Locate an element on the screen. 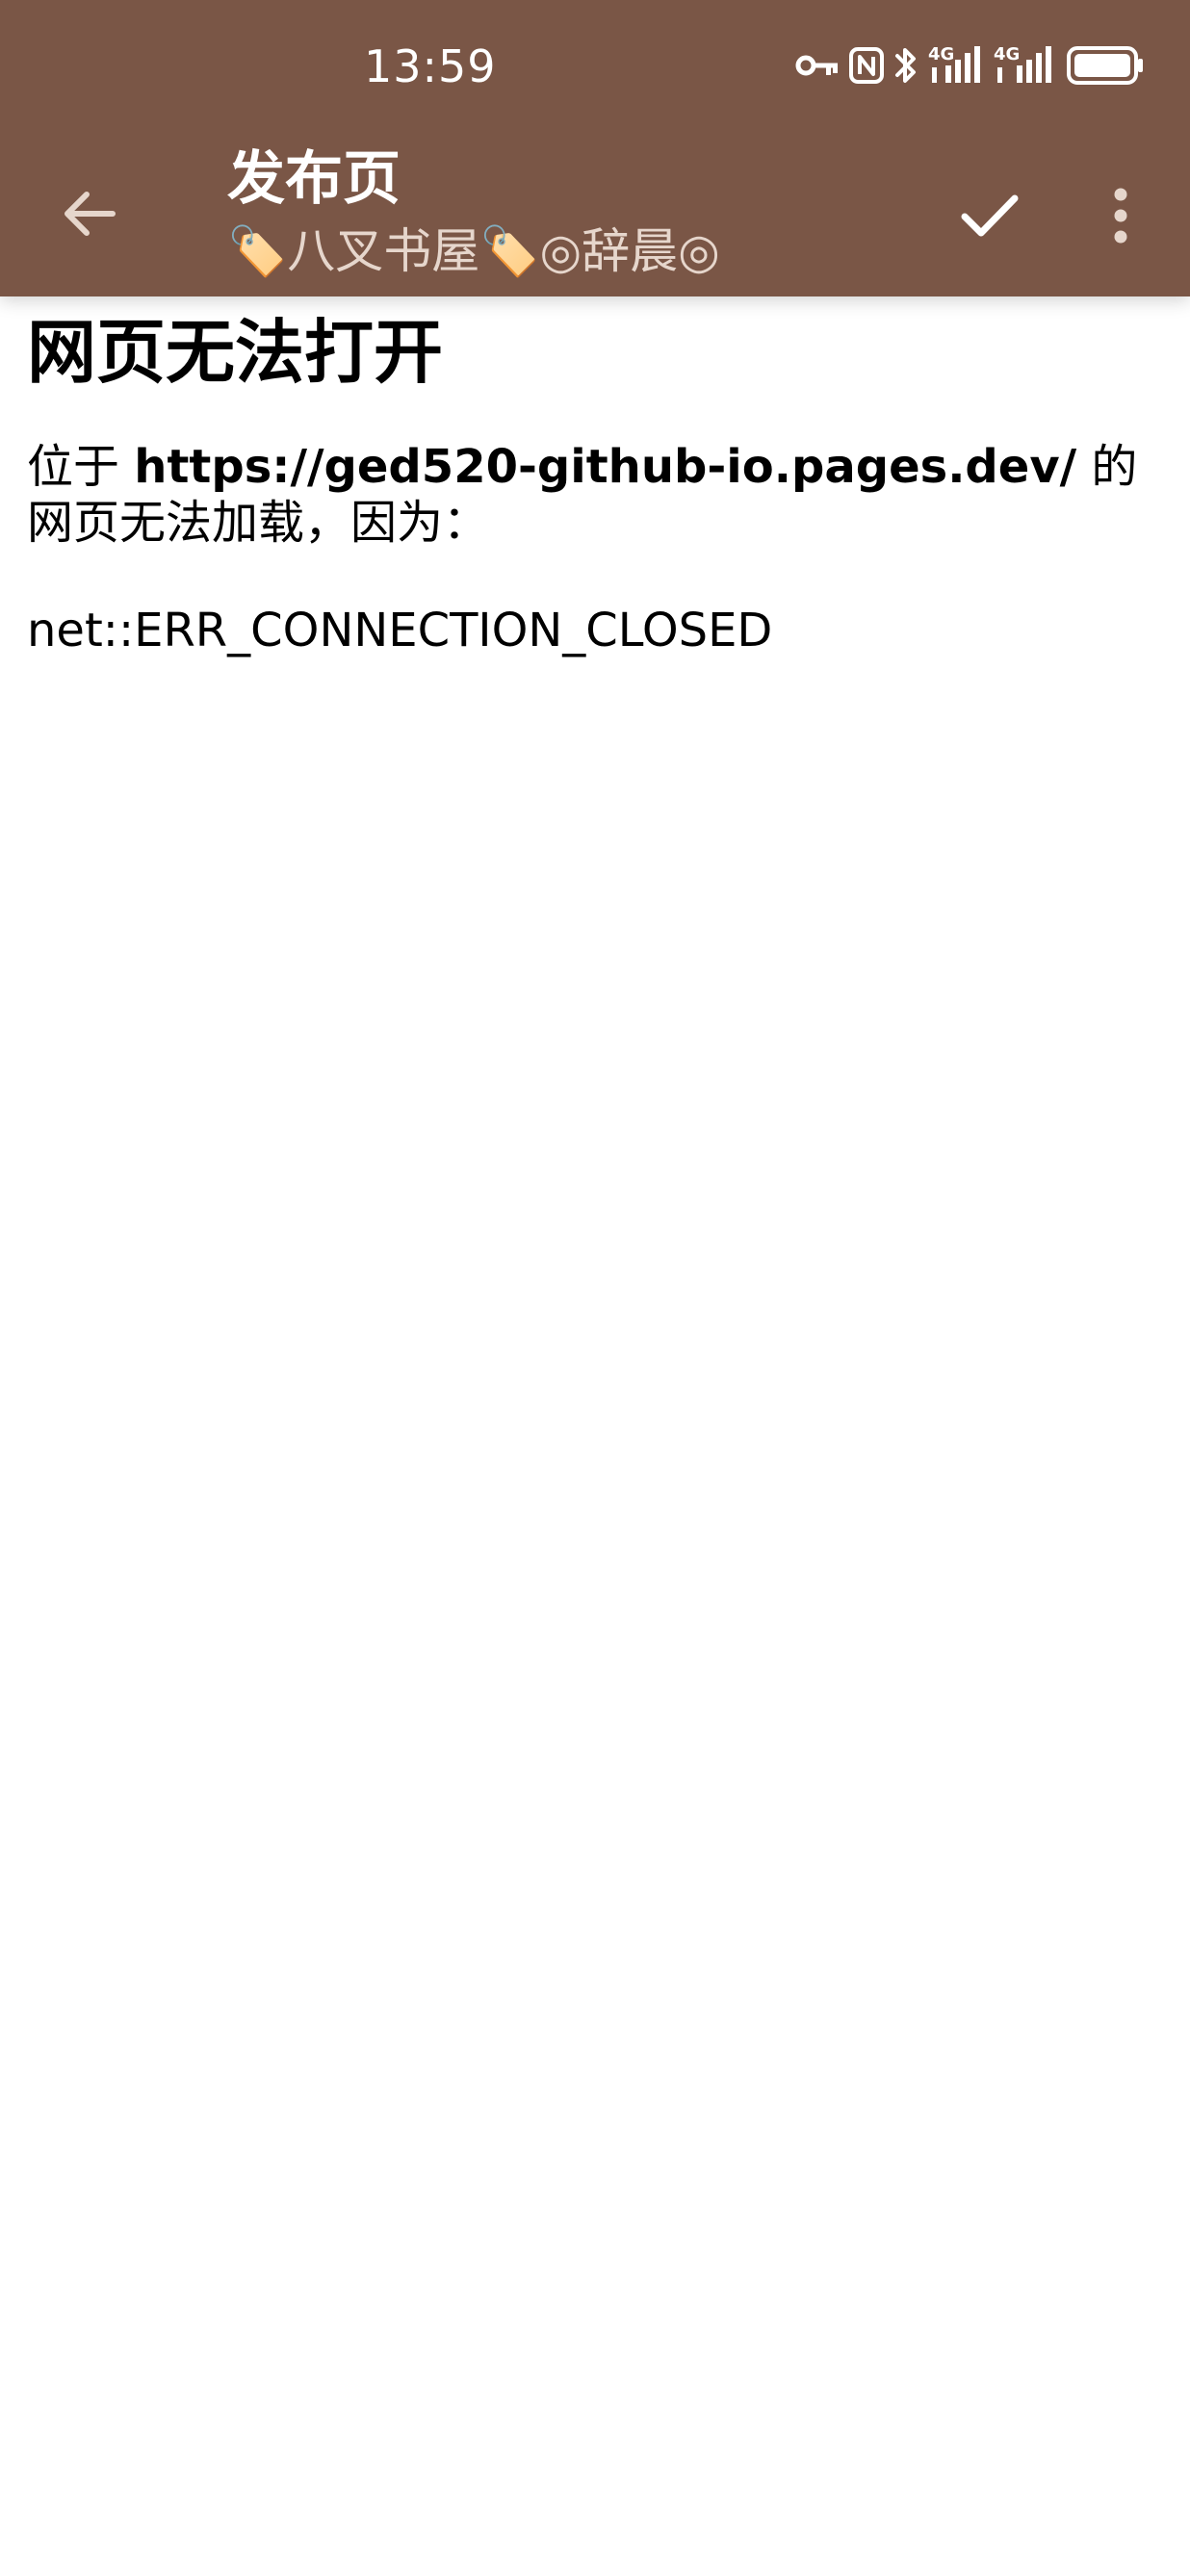 Image resolution: width=1190 pixels, height=2576 pixels. check-icon is located at coordinates (990, 218).